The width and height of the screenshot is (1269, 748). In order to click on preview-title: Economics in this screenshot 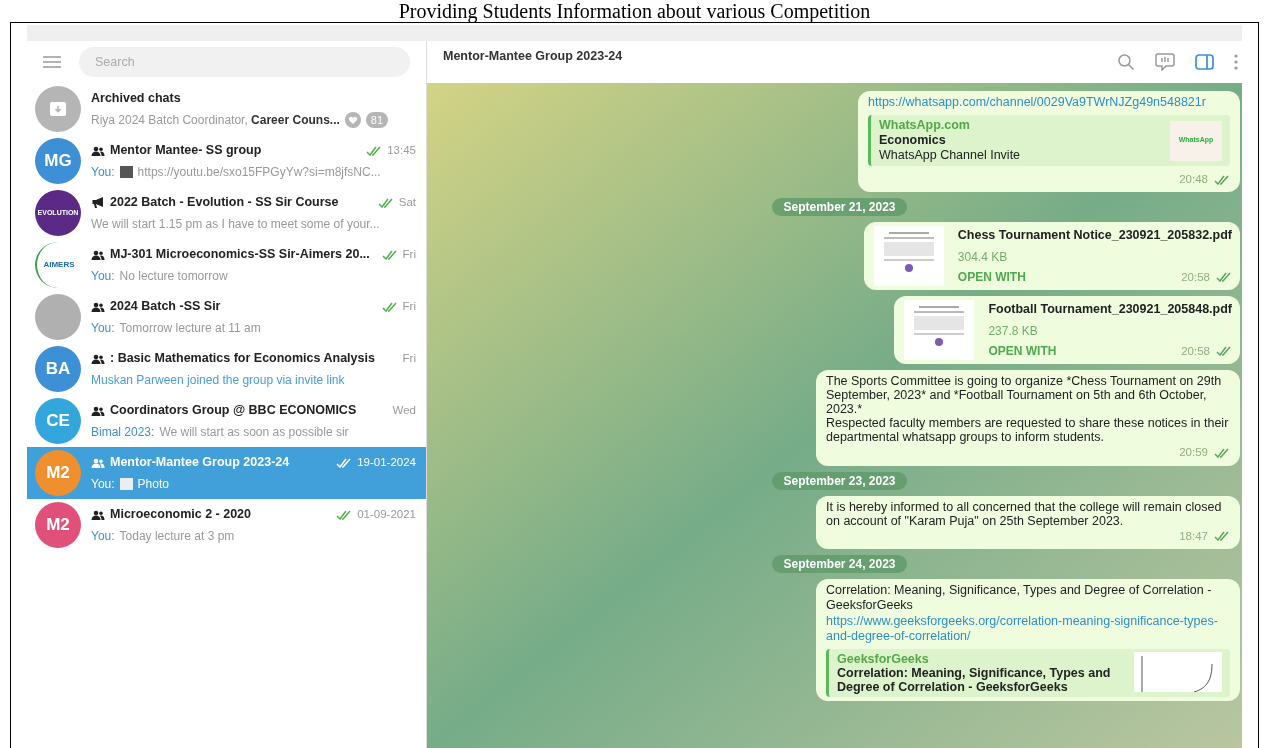, I will do `click(913, 140)`.